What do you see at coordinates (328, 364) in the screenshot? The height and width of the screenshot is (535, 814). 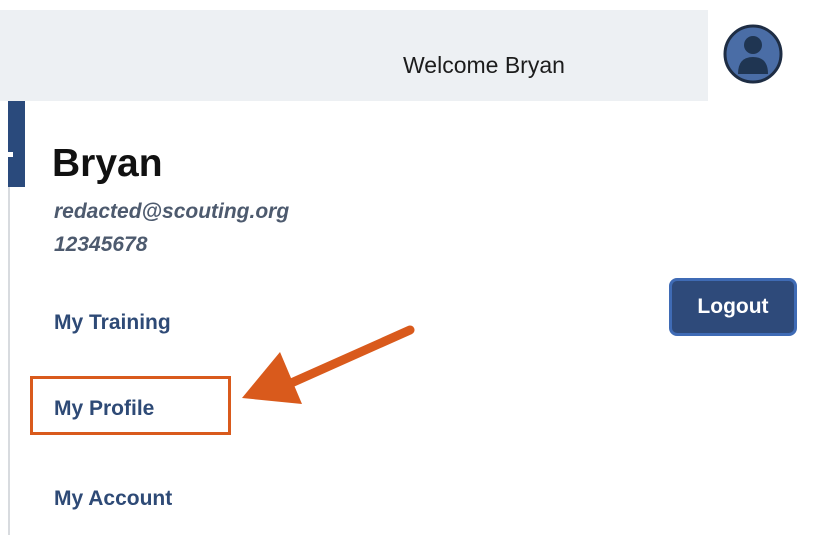 I see `arrow-annotation-icon` at bounding box center [328, 364].